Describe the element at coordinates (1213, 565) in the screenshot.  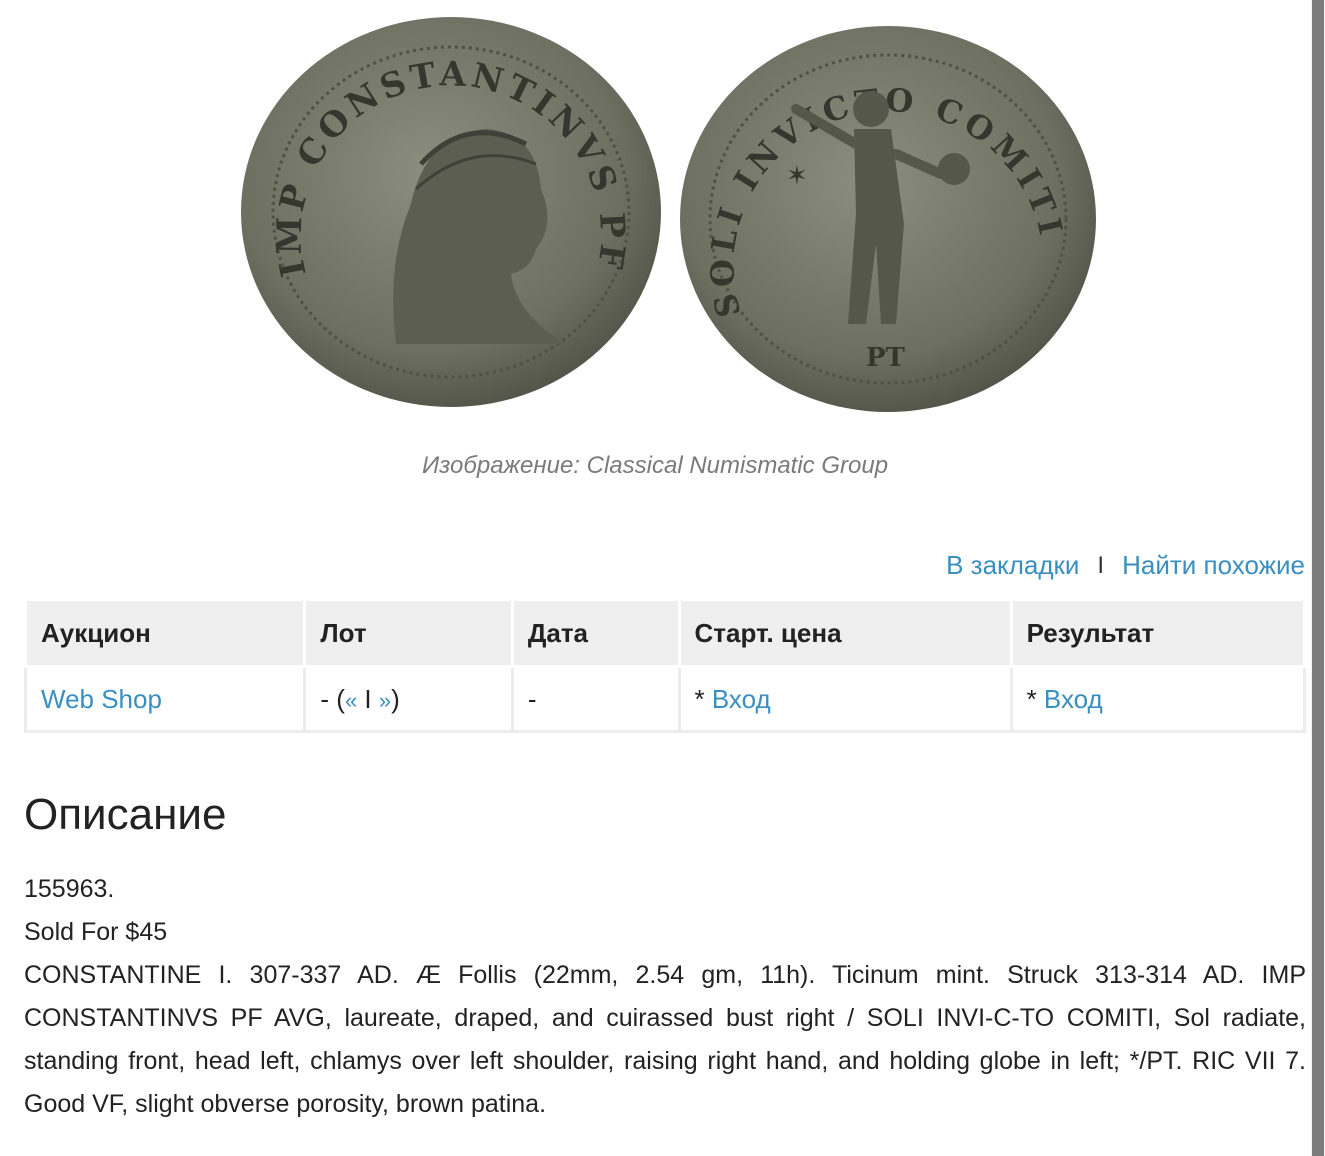
I see `find-similar-link: Найти похожие` at that location.